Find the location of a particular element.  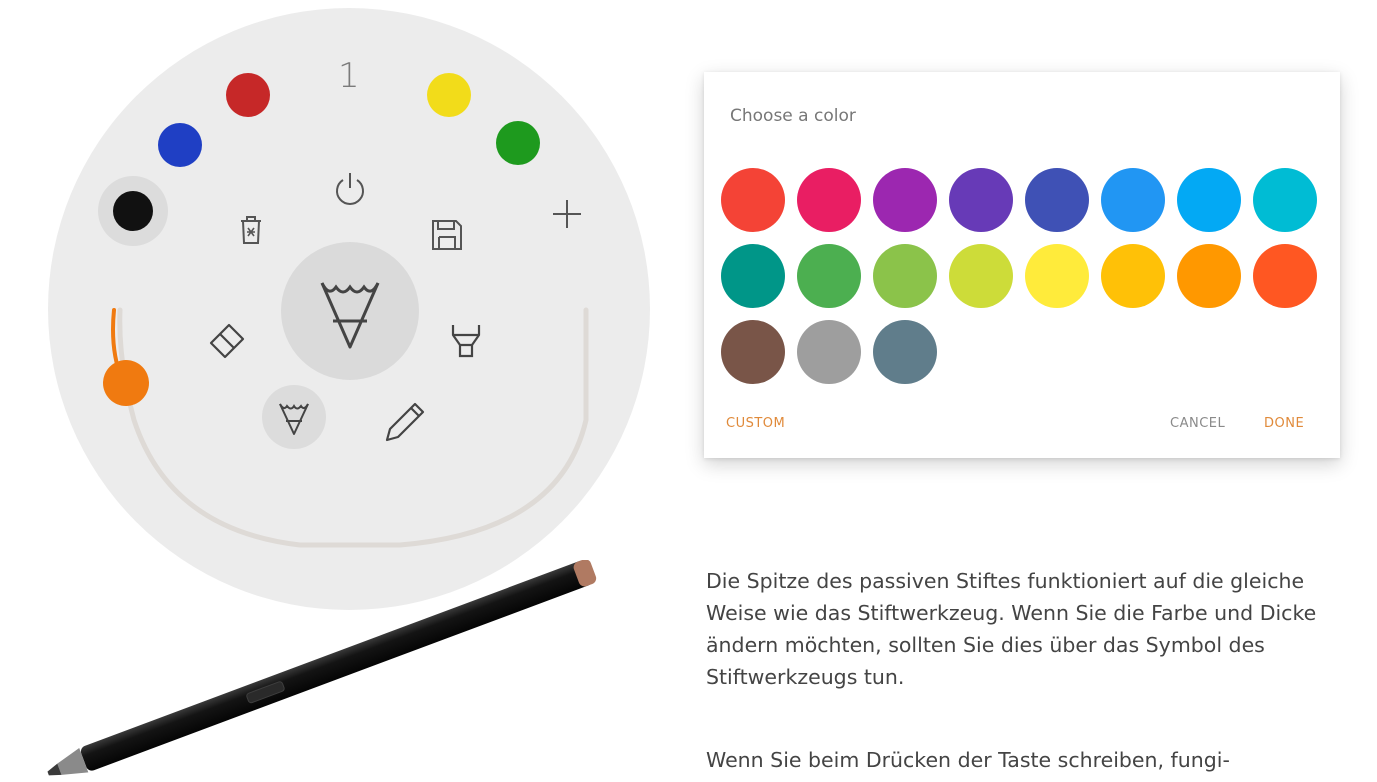

color-green-button is located at coordinates (518, 143).